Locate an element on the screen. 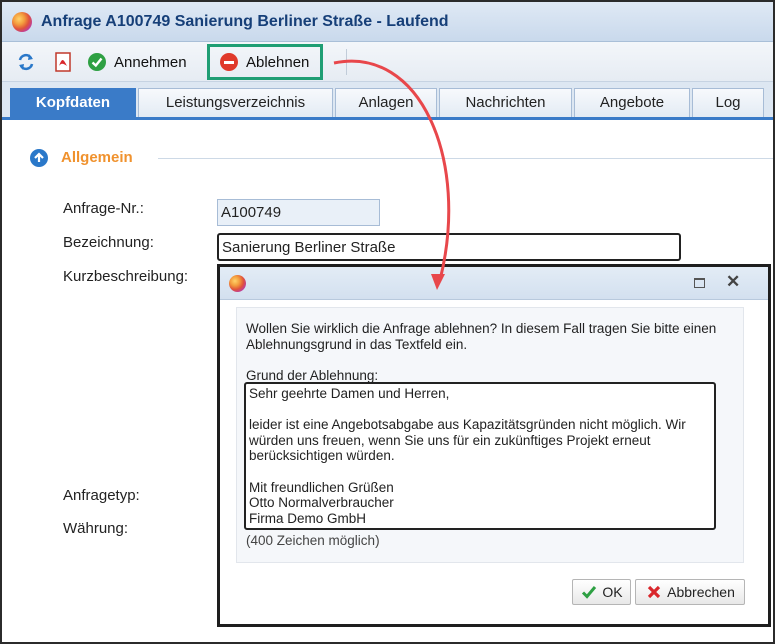 The image size is (775, 644). ok-button: OK is located at coordinates (601, 592).